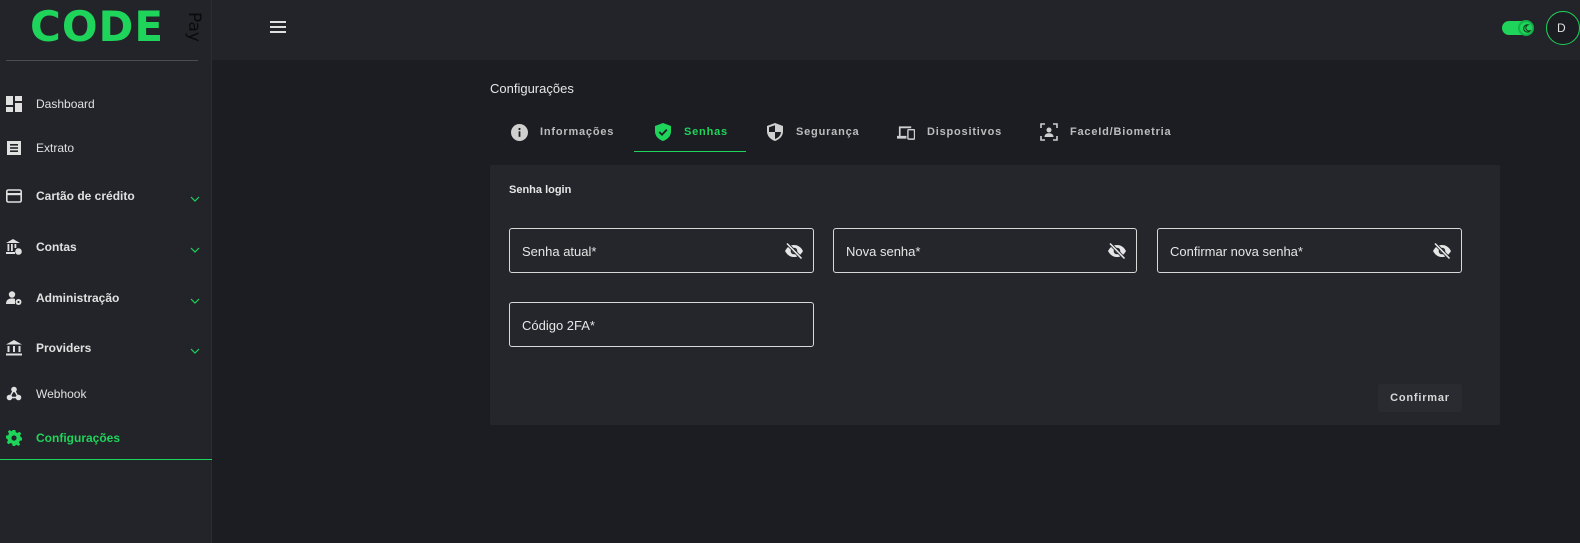 The image size is (1580, 543). What do you see at coordinates (14, 348) in the screenshot?
I see `bank-icon` at bounding box center [14, 348].